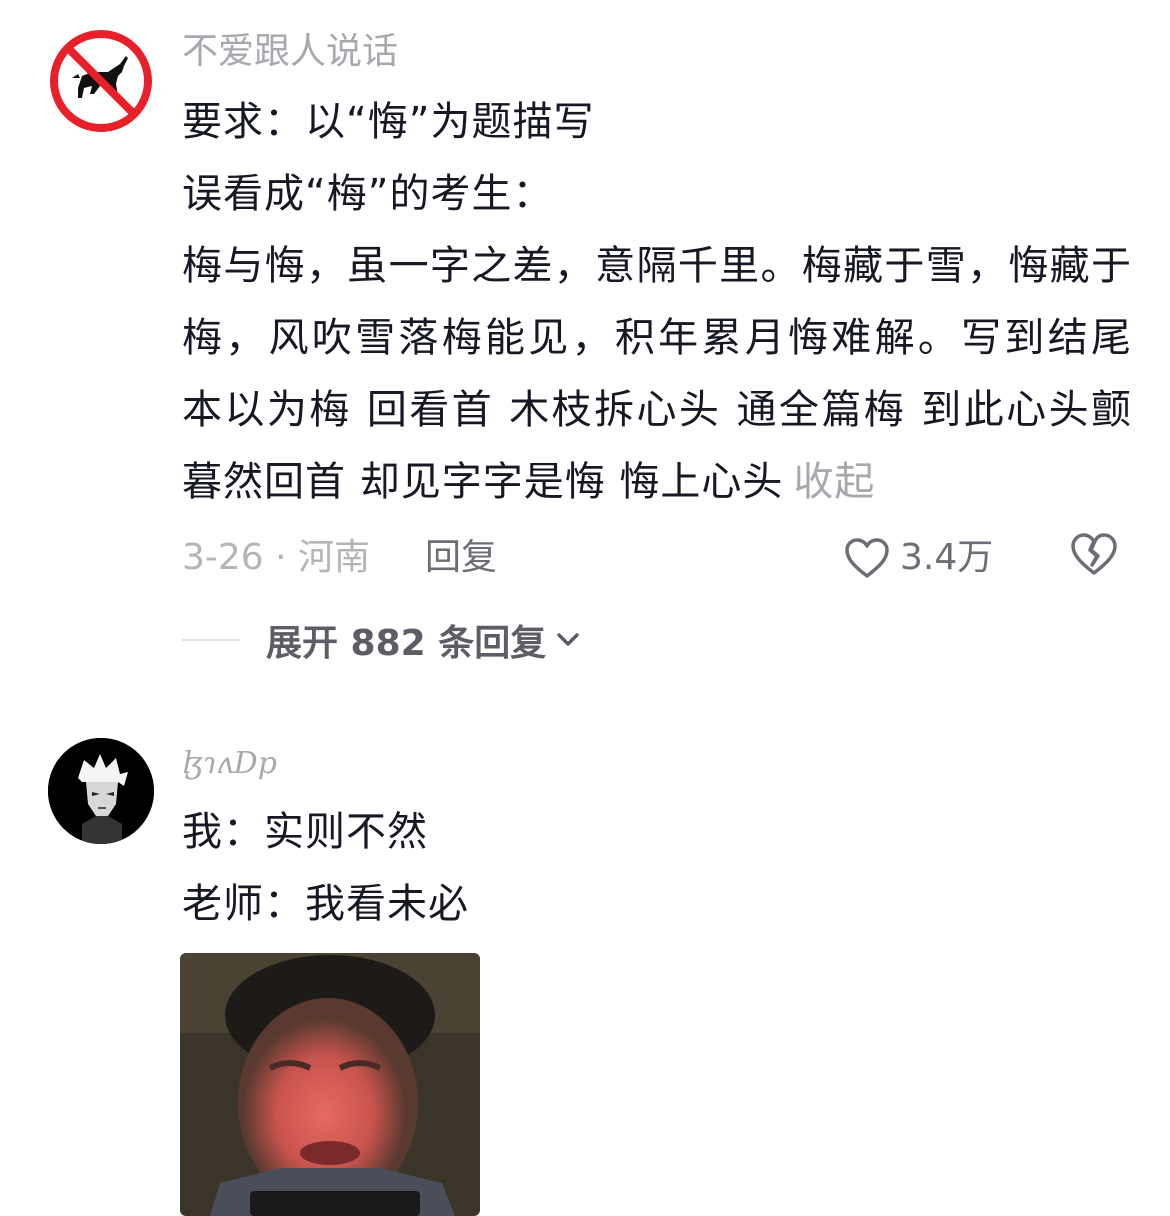 This screenshot has width=1170, height=1216. I want to click on date-location: 3-26 · 河南, so click(276, 557).